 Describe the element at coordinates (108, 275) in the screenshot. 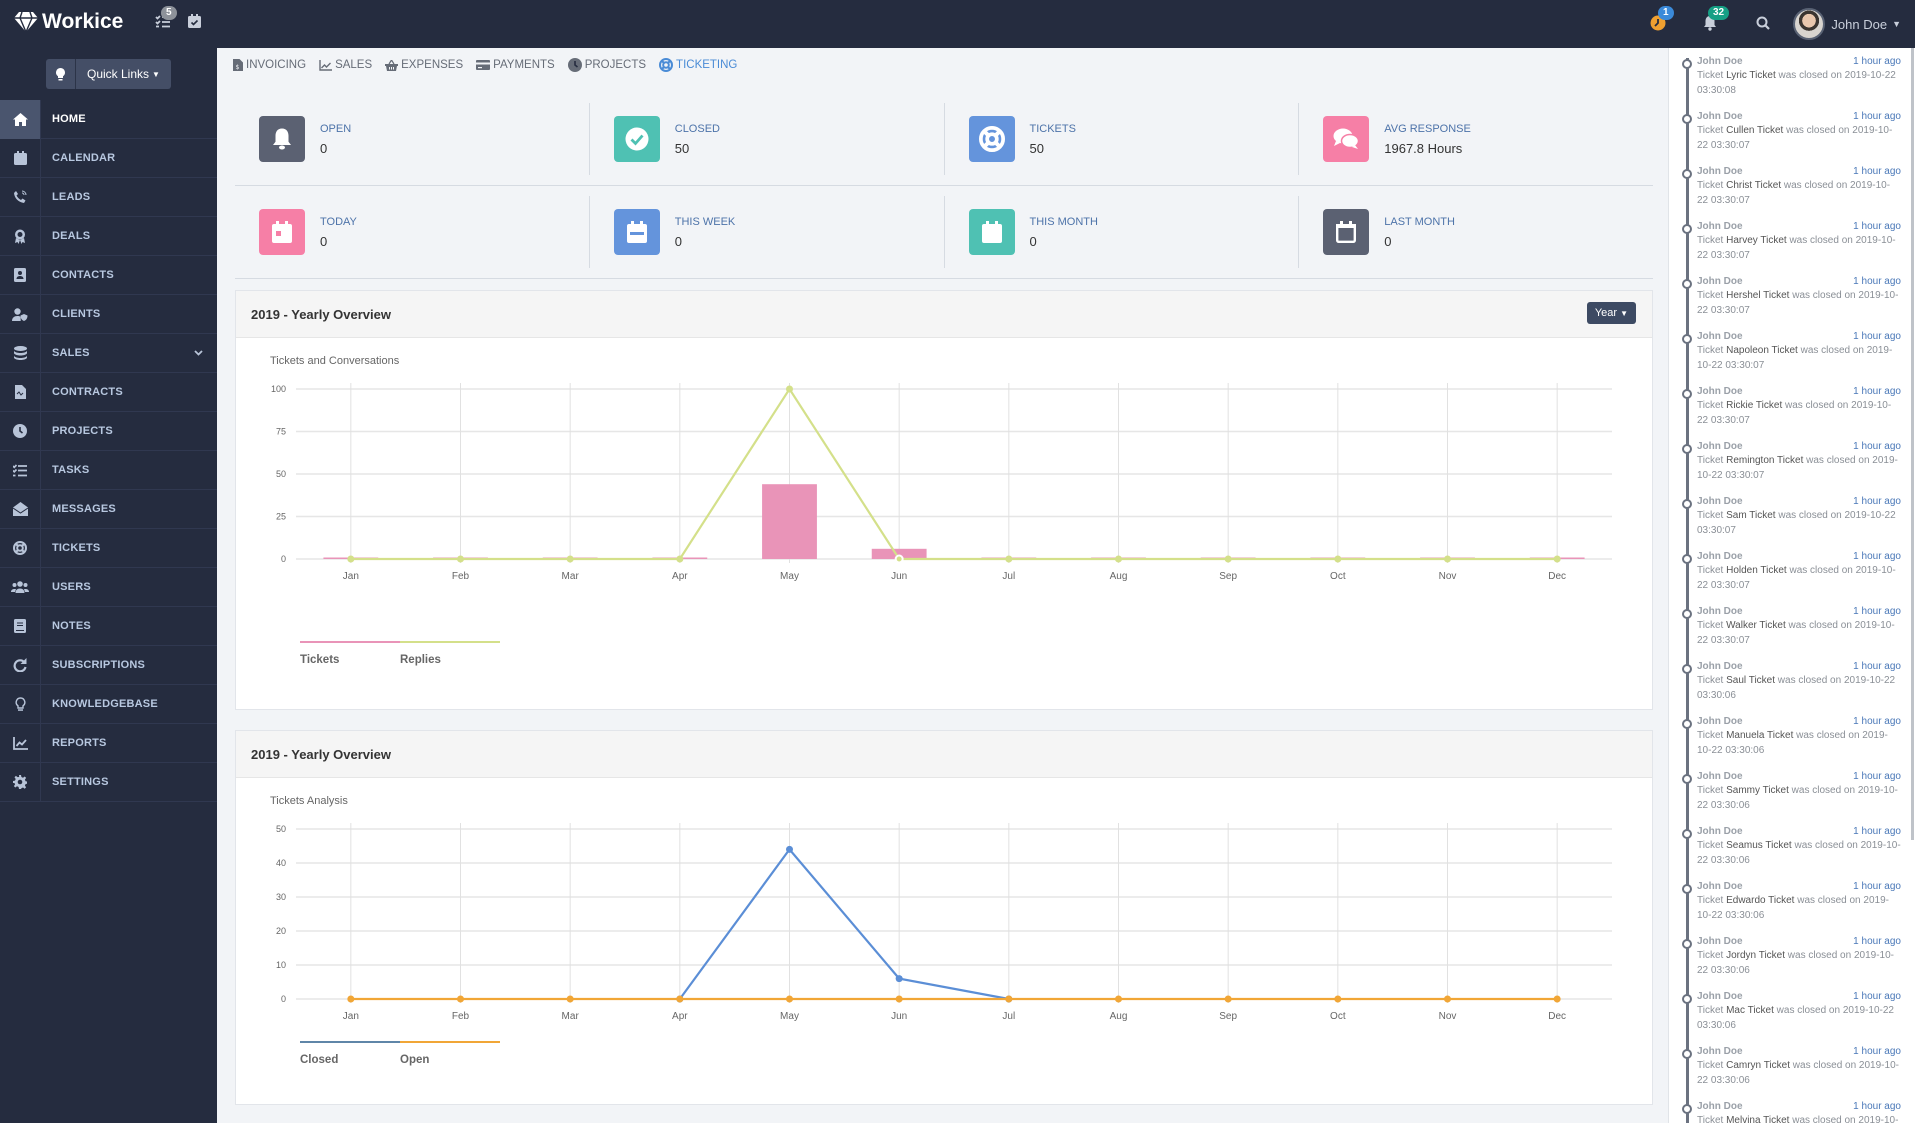

I see `sidebar-item-contacts: CONTACTS` at that location.